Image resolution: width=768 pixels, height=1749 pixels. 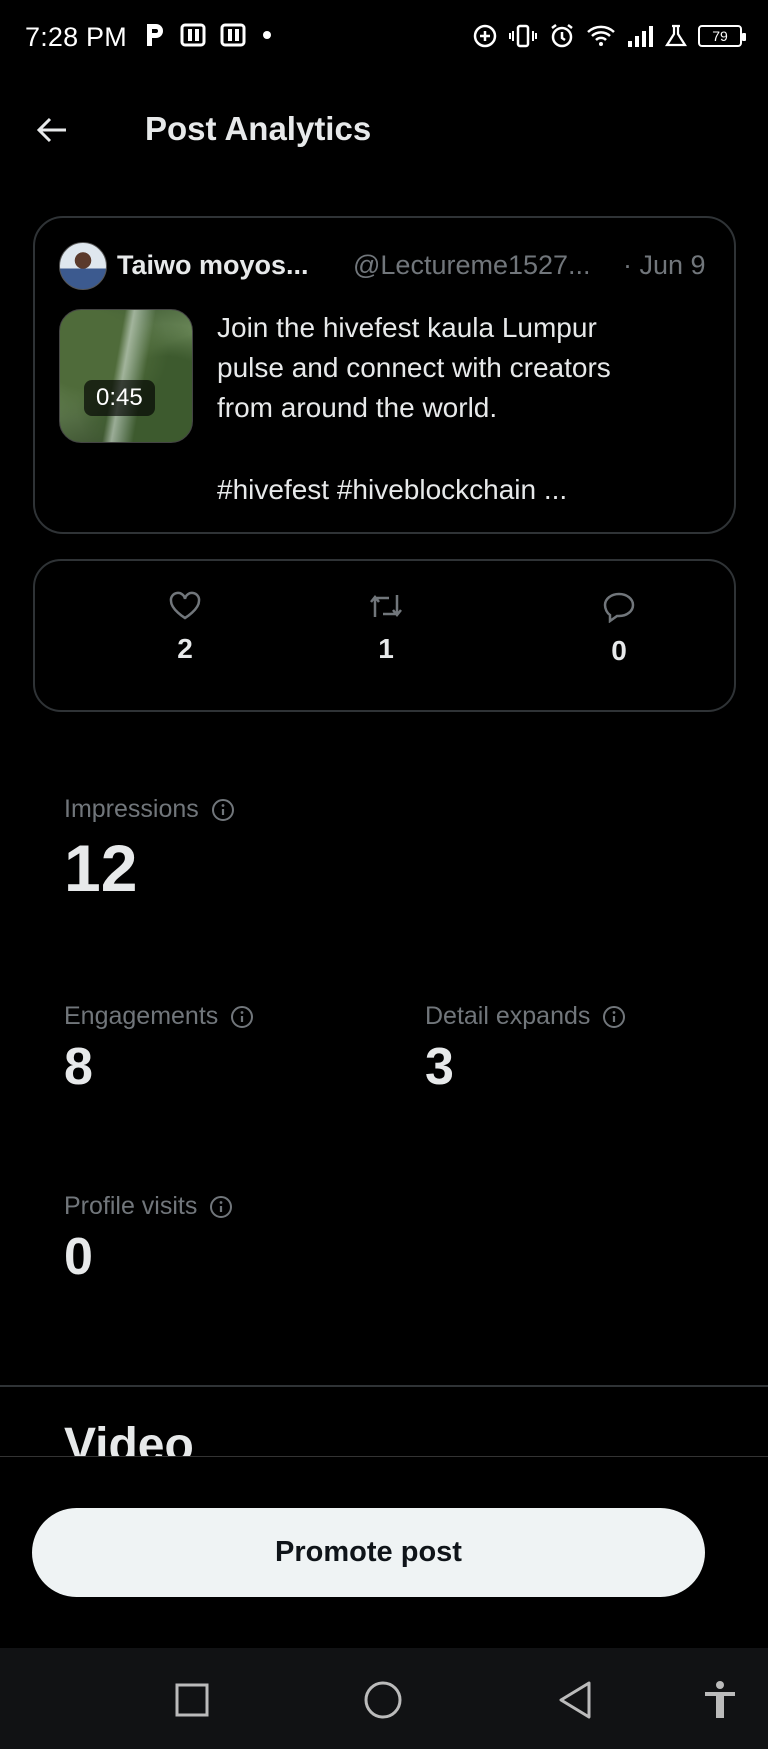 What do you see at coordinates (384, 130) in the screenshot?
I see `header: Post Analytics` at bounding box center [384, 130].